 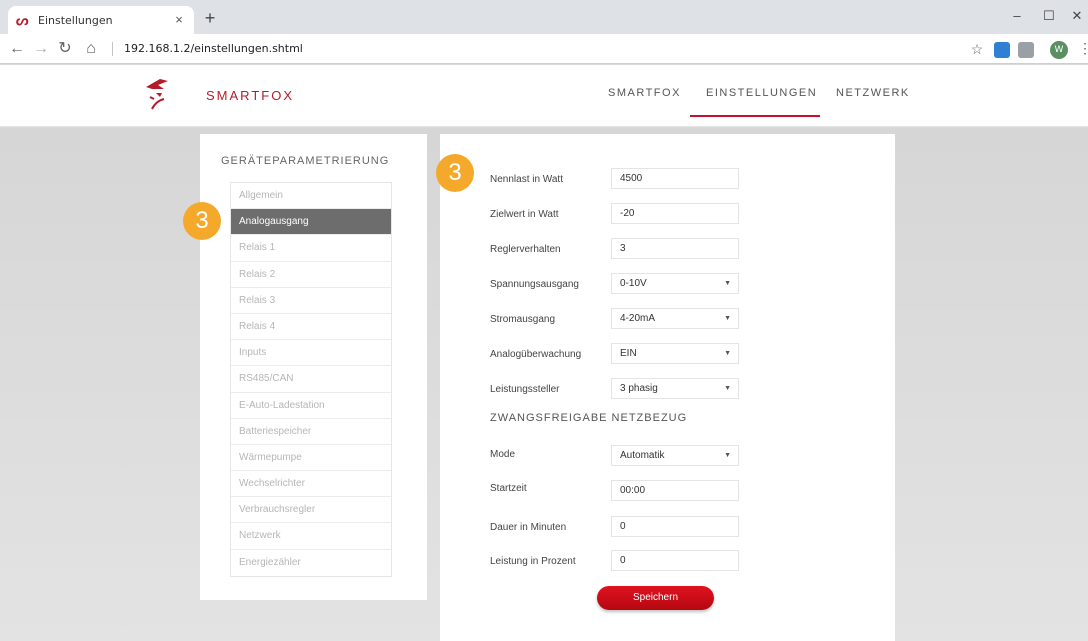 What do you see at coordinates (210, 19) in the screenshot?
I see `new-tab-button: +` at bounding box center [210, 19].